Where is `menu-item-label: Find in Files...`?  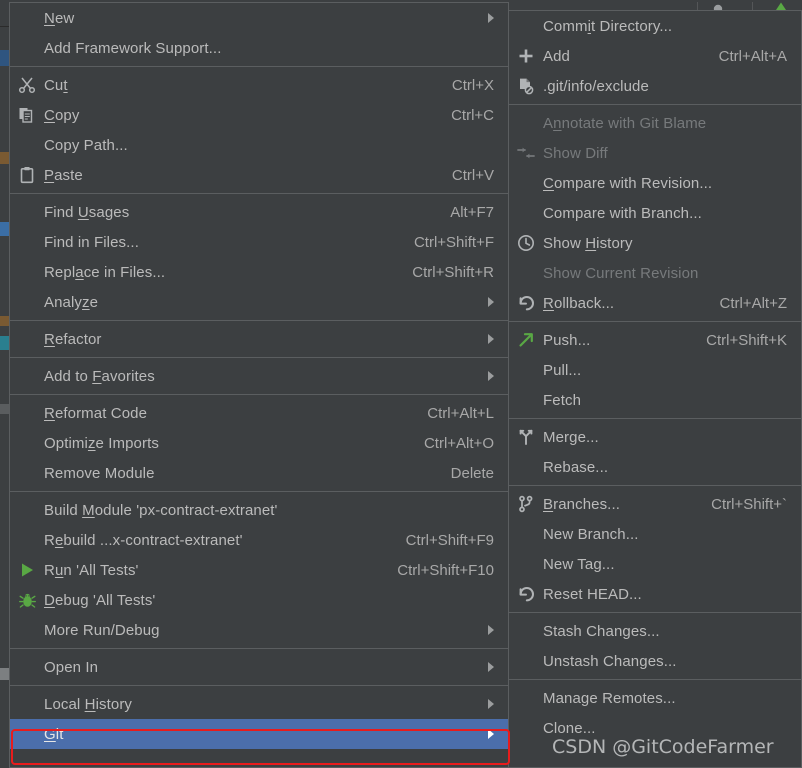 menu-item-label: Find in Files... is located at coordinates (91, 242).